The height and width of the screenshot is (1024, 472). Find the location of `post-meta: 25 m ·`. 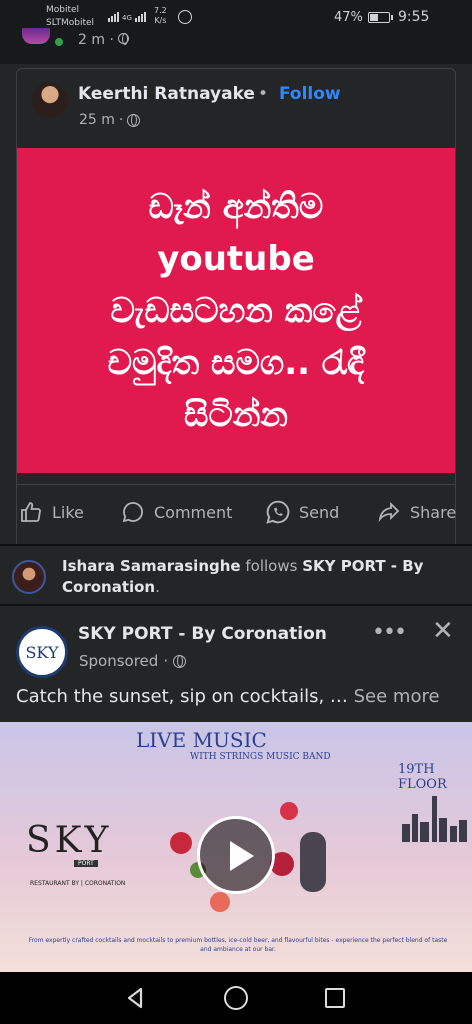

post-meta: 25 m · is located at coordinates (110, 120).